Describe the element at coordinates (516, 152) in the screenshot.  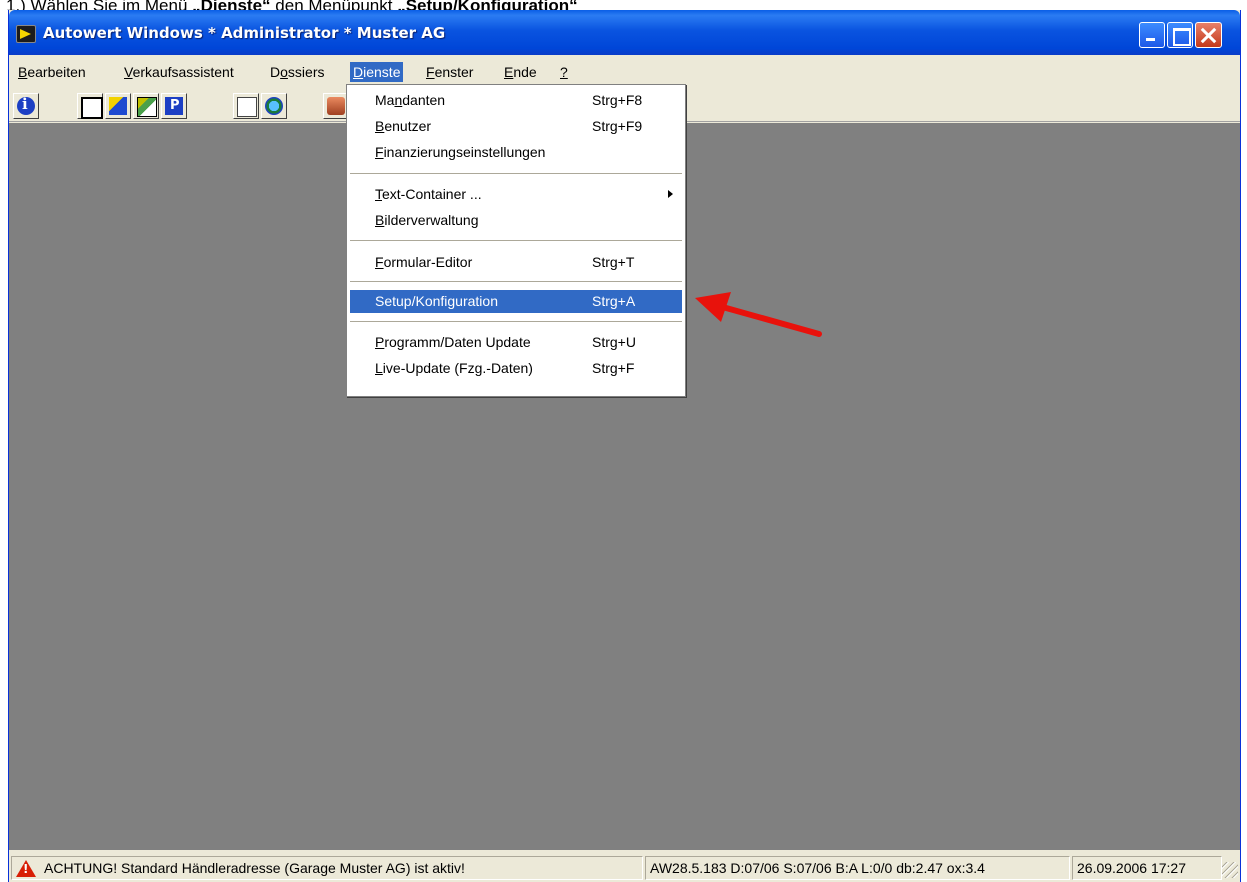
I see `menu-item-finanzierungseinstellungen: Finanzierungseinstellungen` at that location.